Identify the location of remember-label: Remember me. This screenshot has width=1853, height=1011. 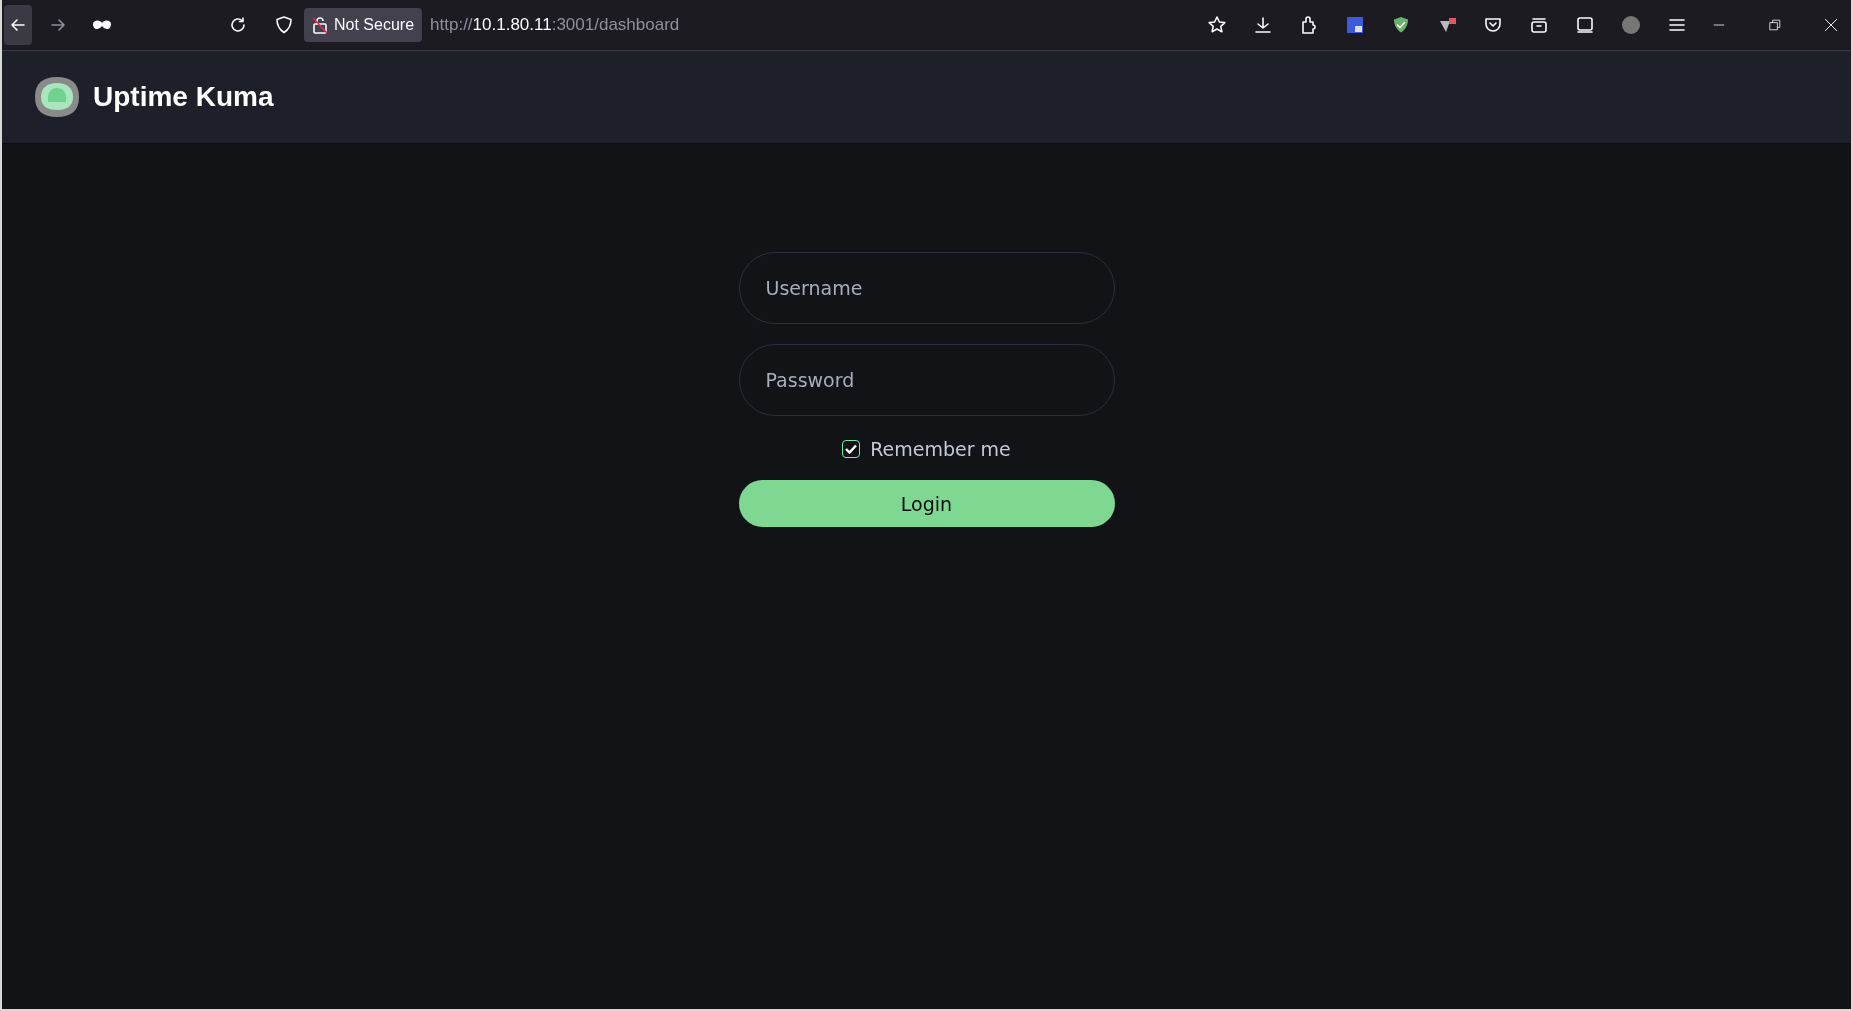
(940, 449).